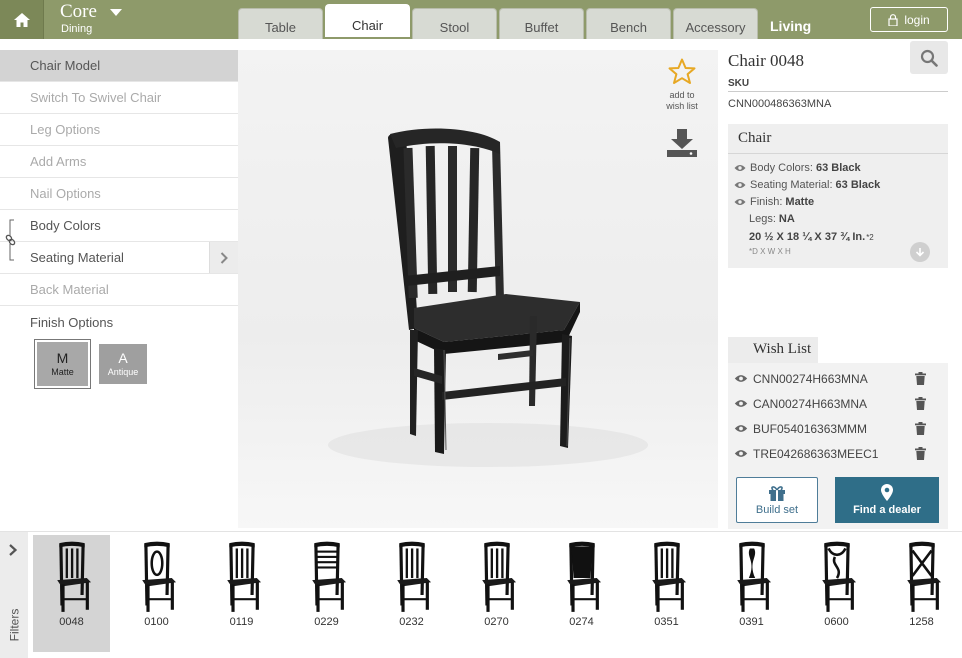  What do you see at coordinates (682, 143) in the screenshot?
I see `download-button` at bounding box center [682, 143].